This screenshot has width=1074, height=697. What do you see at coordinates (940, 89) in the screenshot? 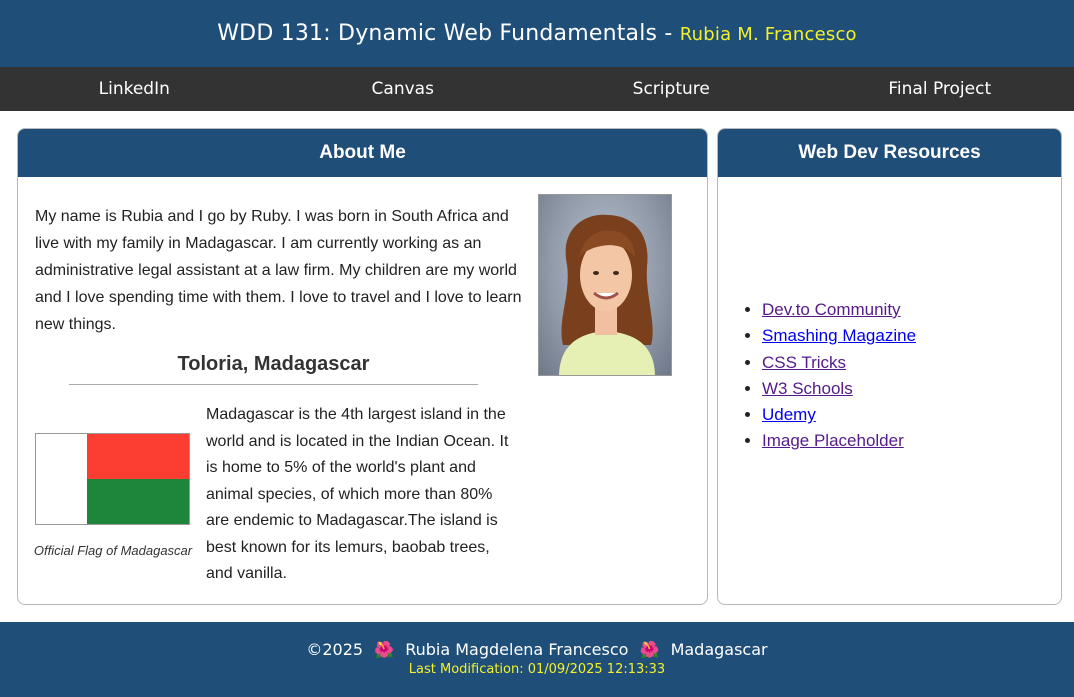
I see `nav-link-final-project: Final Project` at bounding box center [940, 89].